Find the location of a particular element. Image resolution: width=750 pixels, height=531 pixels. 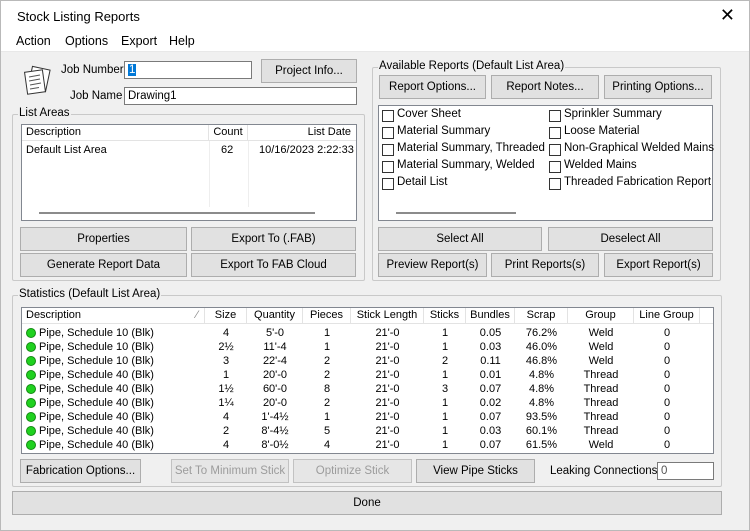

export-fab-cloud-button: Export To FAB Cloud is located at coordinates (273, 265).